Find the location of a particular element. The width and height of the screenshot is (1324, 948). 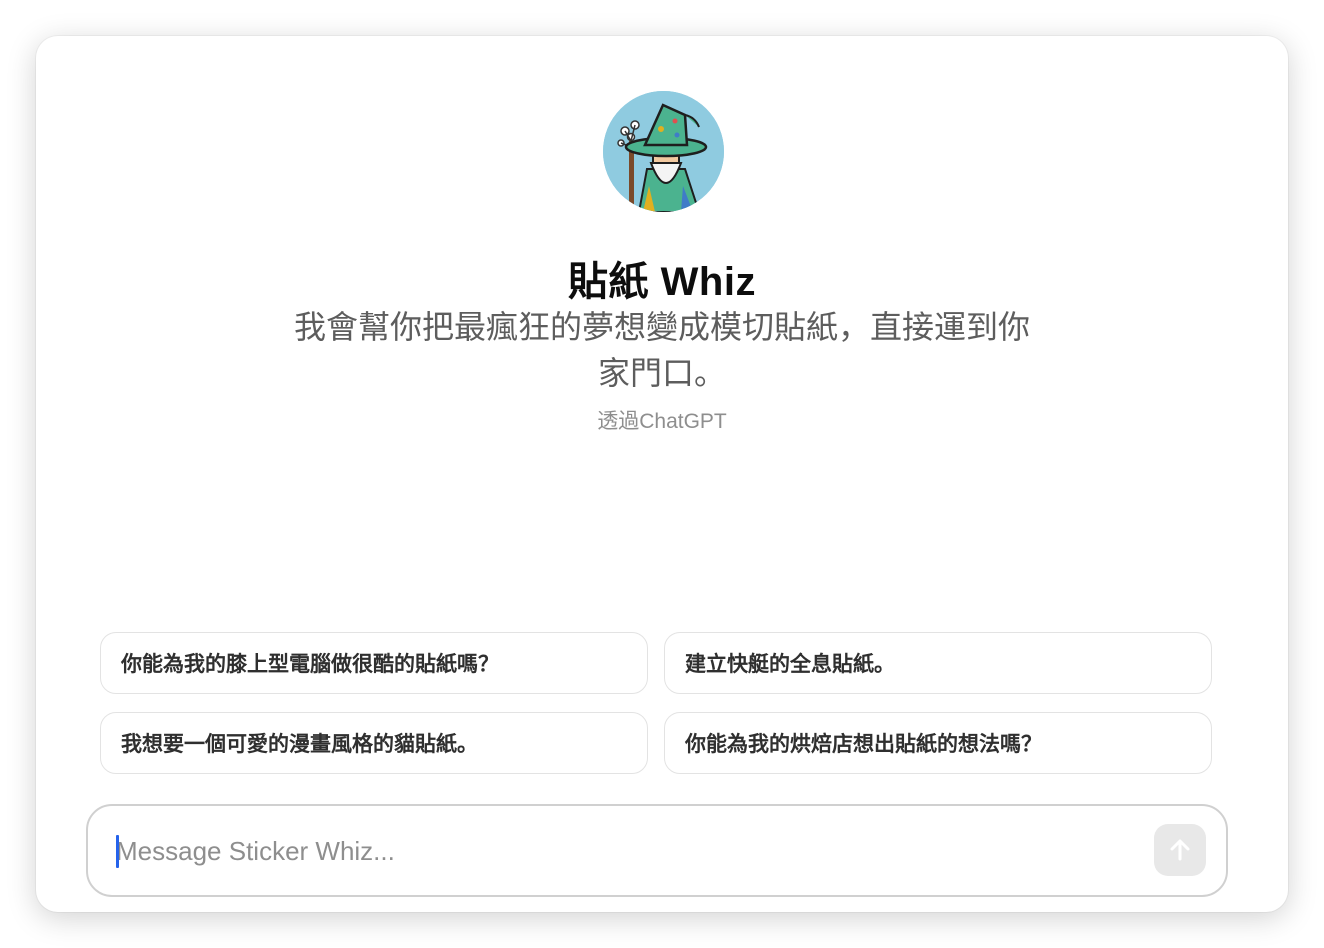

suggestion-button: 你能為我的膝上型電腦做很酷的貼紙嗎？ is located at coordinates (374, 663).